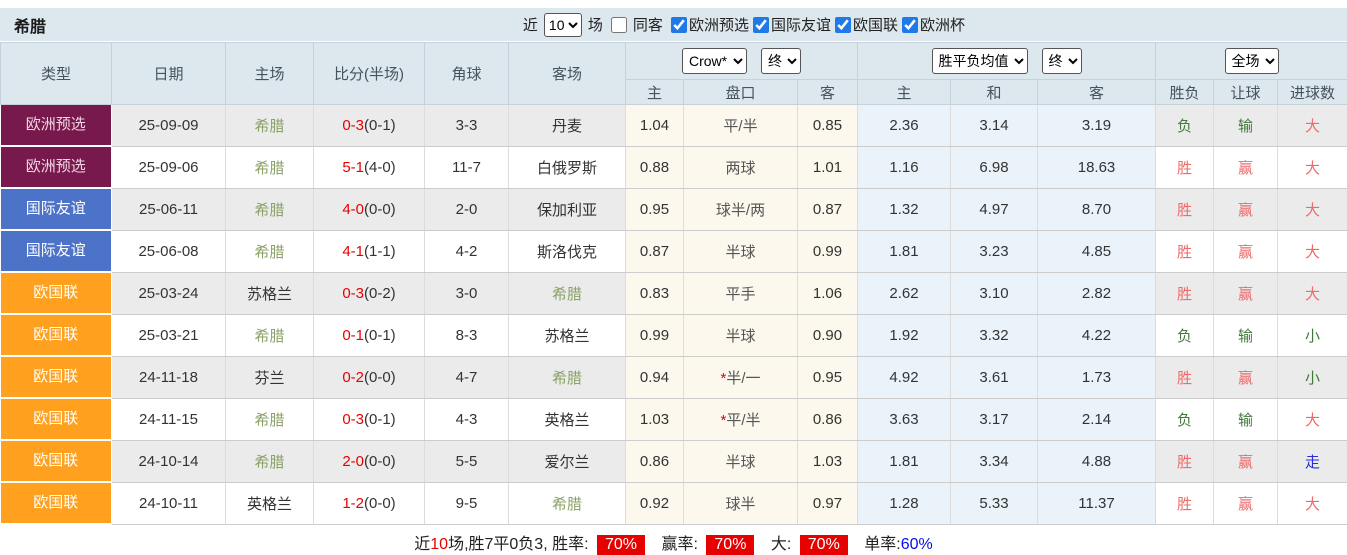 Image resolution: width=1347 pixels, height=555 pixels. Describe the element at coordinates (353, 251) in the screenshot. I see `score-fulltime: 4-1` at that location.